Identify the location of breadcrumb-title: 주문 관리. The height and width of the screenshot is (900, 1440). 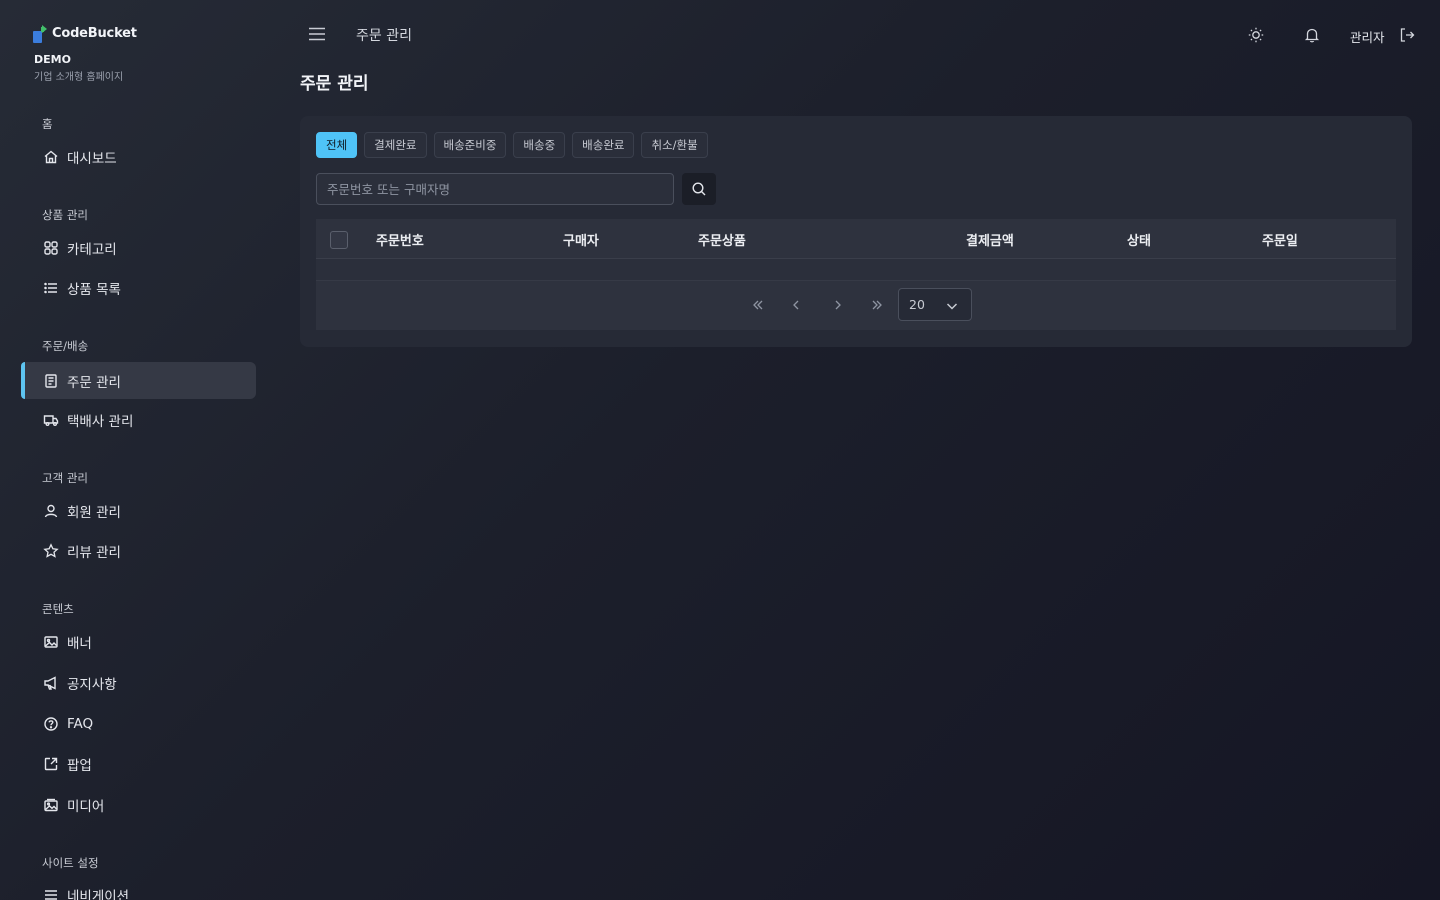
(384, 36).